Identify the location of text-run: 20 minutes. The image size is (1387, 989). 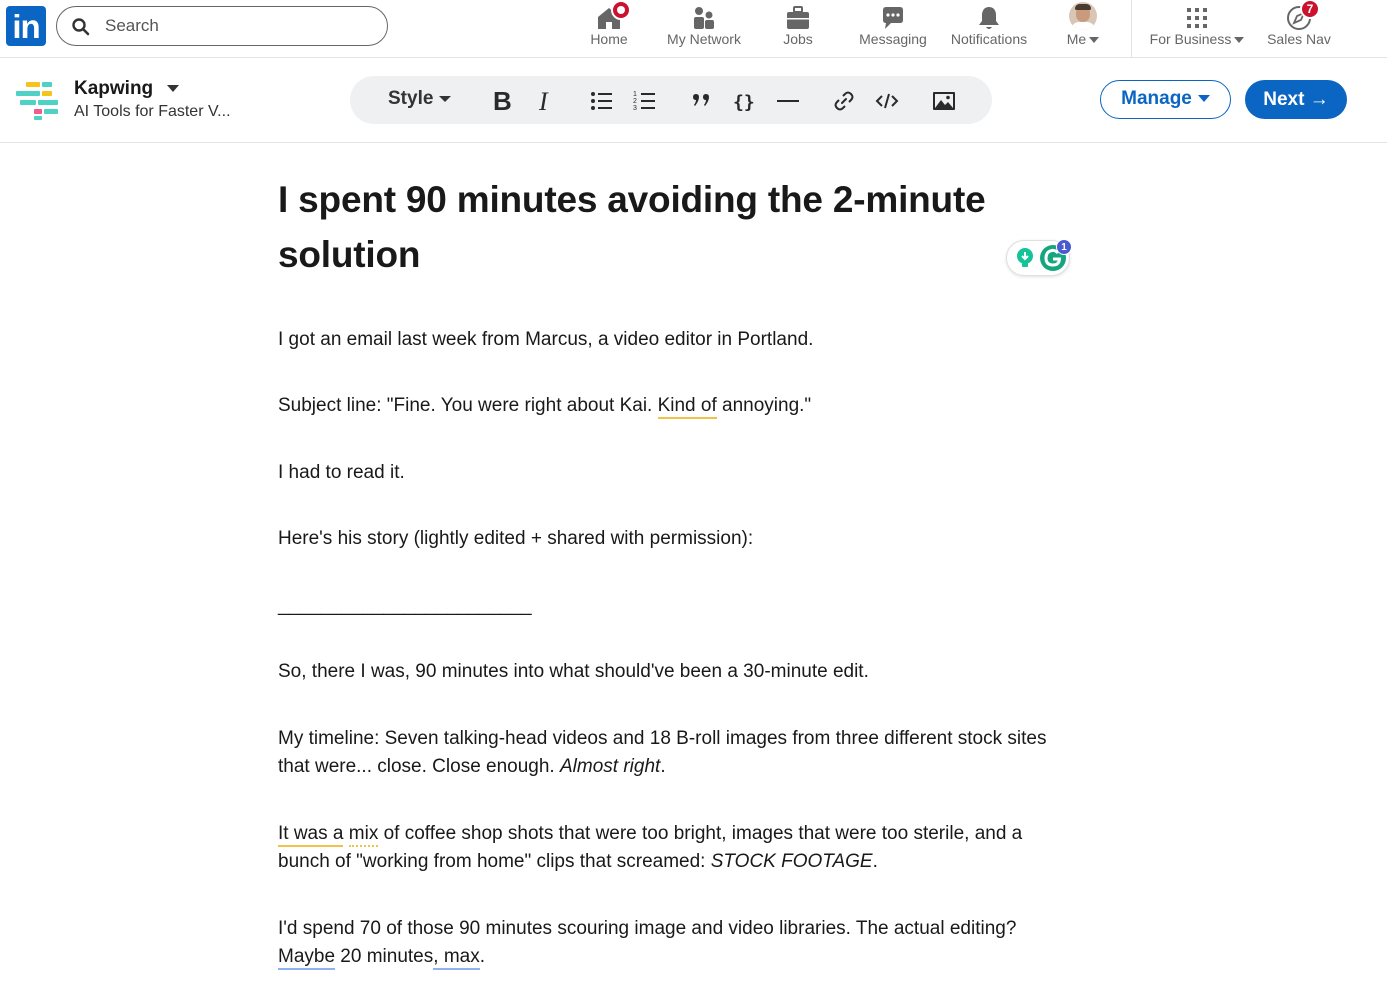
(384, 956).